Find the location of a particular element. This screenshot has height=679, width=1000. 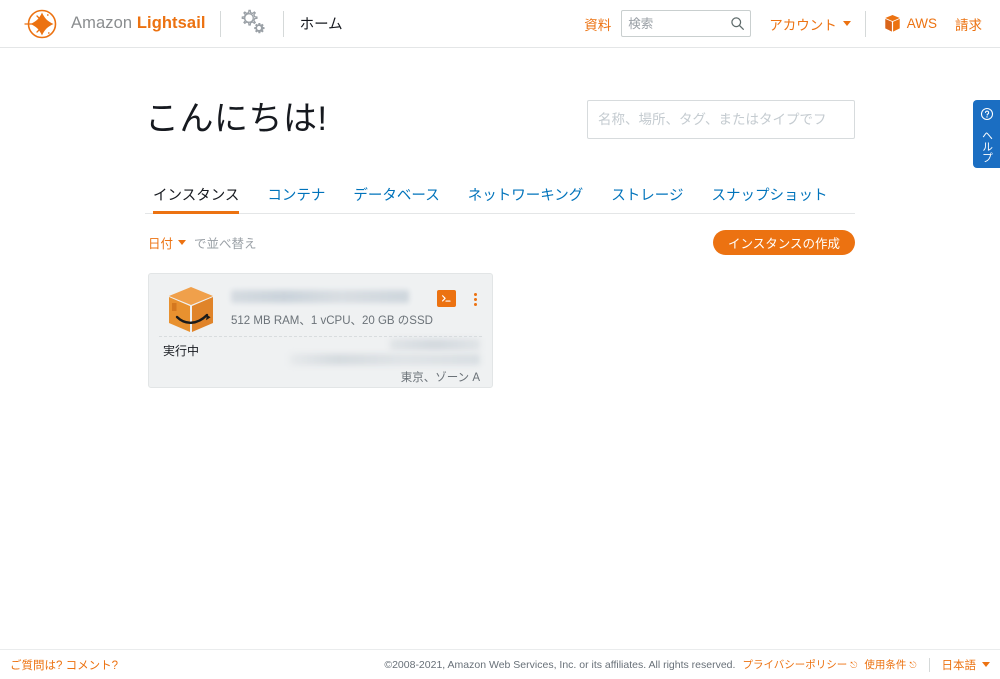

create-instance-button: インスタンスの作成 is located at coordinates (783, 242).